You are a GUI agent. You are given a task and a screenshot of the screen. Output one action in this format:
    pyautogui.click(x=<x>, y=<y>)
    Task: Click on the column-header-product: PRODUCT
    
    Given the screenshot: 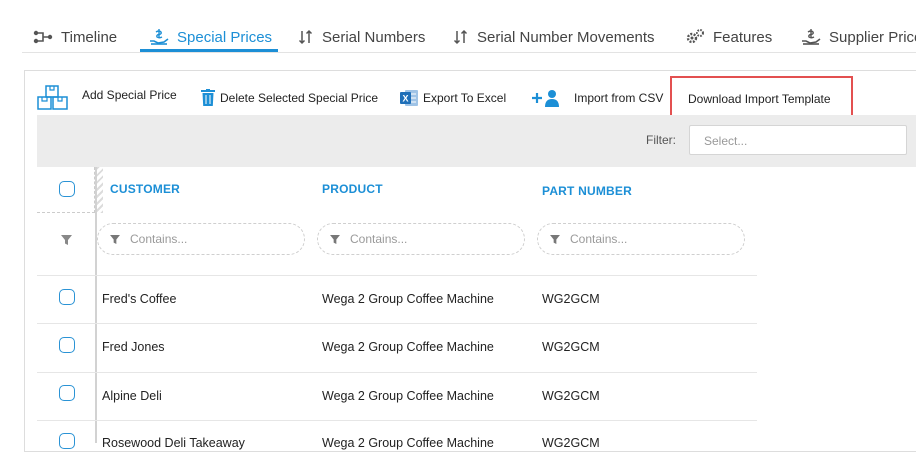 What is the action you would take?
    pyautogui.click(x=352, y=189)
    